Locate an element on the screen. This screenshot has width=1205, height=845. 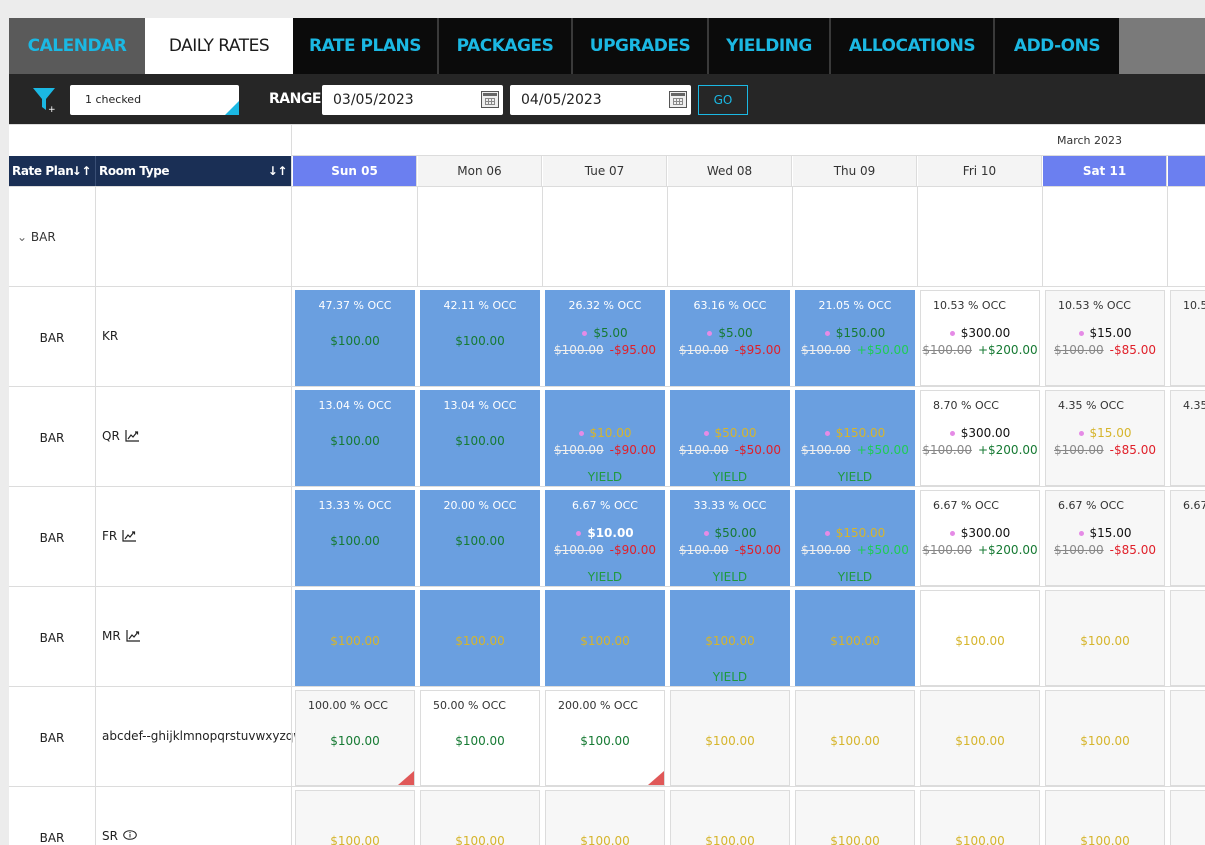
rate-cell: 47.37 % OCC $100.00 is located at coordinates (355, 338).